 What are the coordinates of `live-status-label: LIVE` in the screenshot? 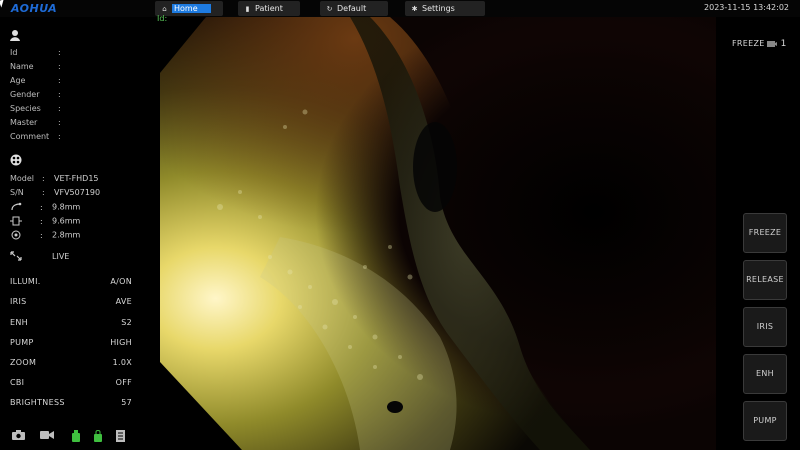 It's located at (61, 256).